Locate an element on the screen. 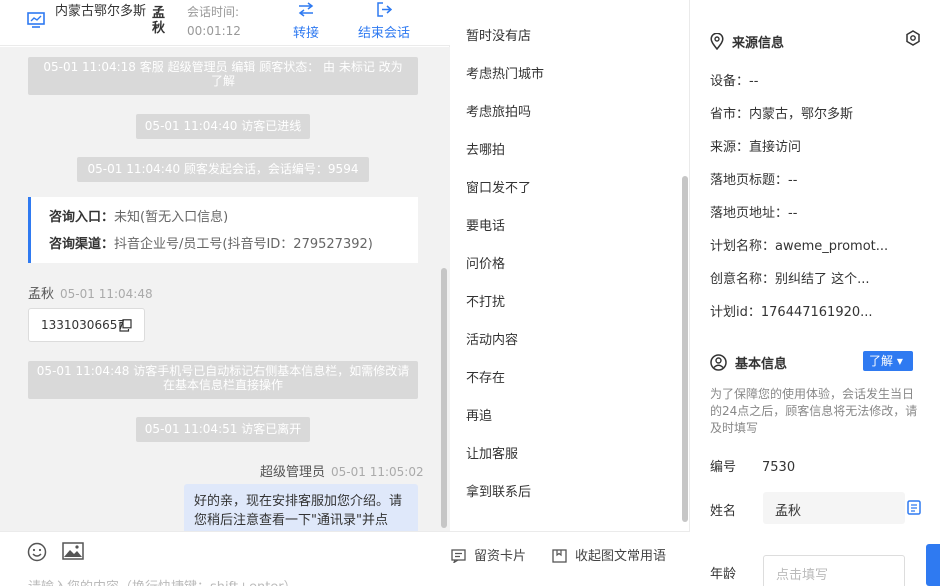 The width and height of the screenshot is (940, 586). consult-channel-value: 抖音企业号/员工号(抖音号ID：279527392) is located at coordinates (243, 244).